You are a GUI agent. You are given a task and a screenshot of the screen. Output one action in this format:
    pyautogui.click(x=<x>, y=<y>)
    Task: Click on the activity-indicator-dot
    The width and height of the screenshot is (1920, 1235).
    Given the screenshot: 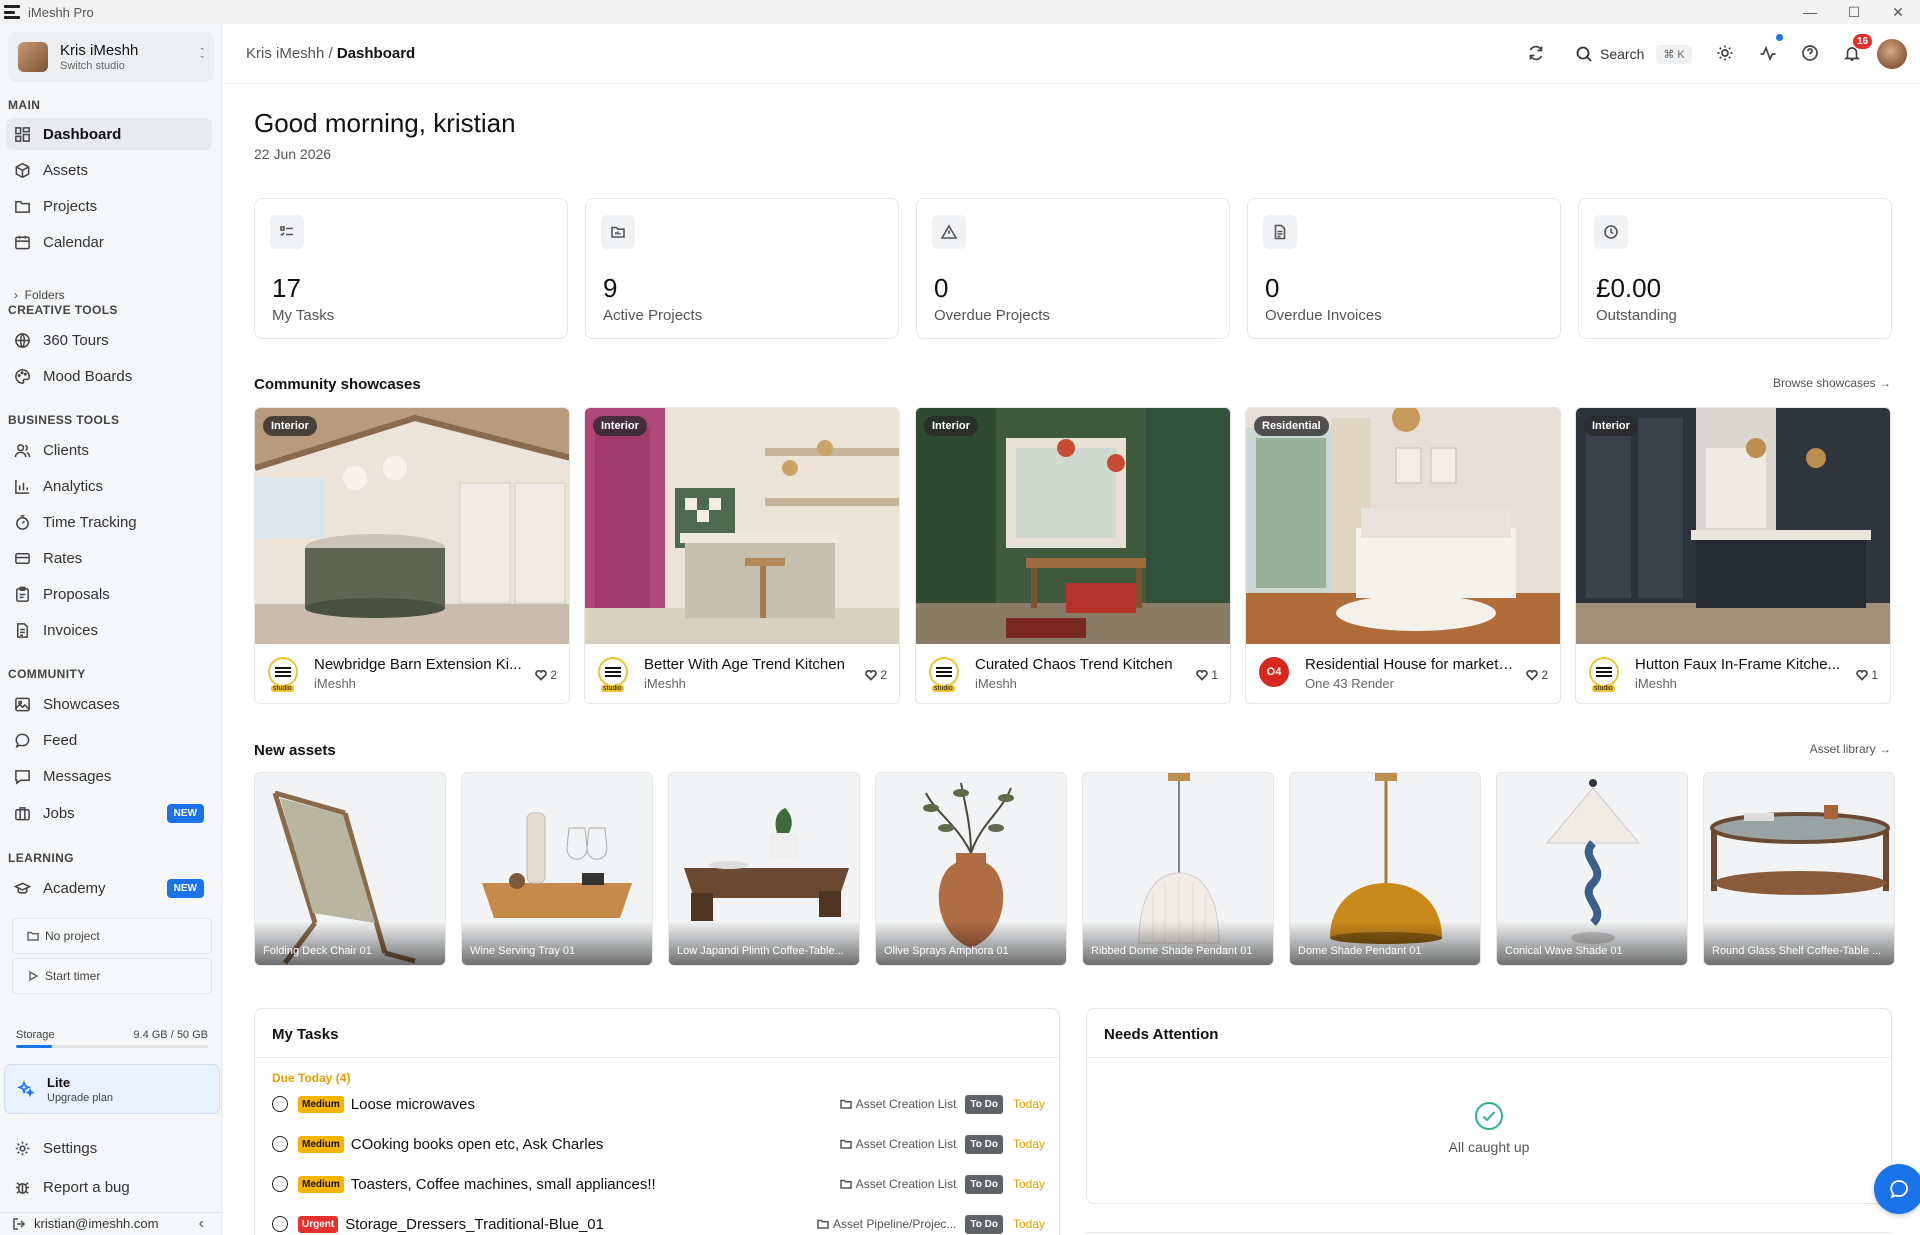 What is the action you would take?
    pyautogui.click(x=1779, y=37)
    